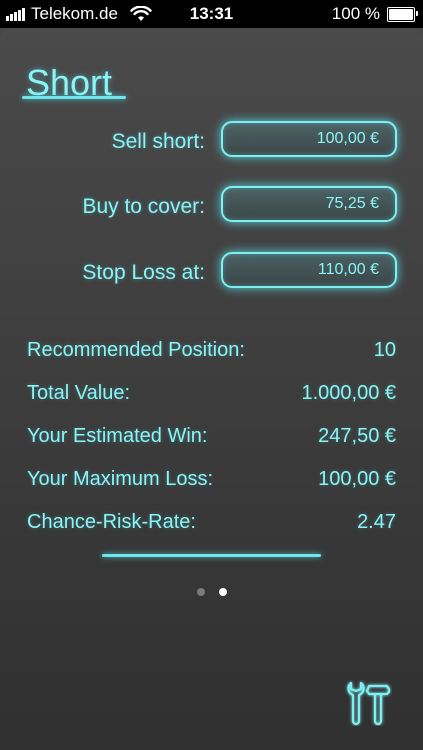 The width and height of the screenshot is (423, 750). Describe the element at coordinates (143, 206) in the screenshot. I see `buy-to-cover-label: Buy to cover:` at that location.